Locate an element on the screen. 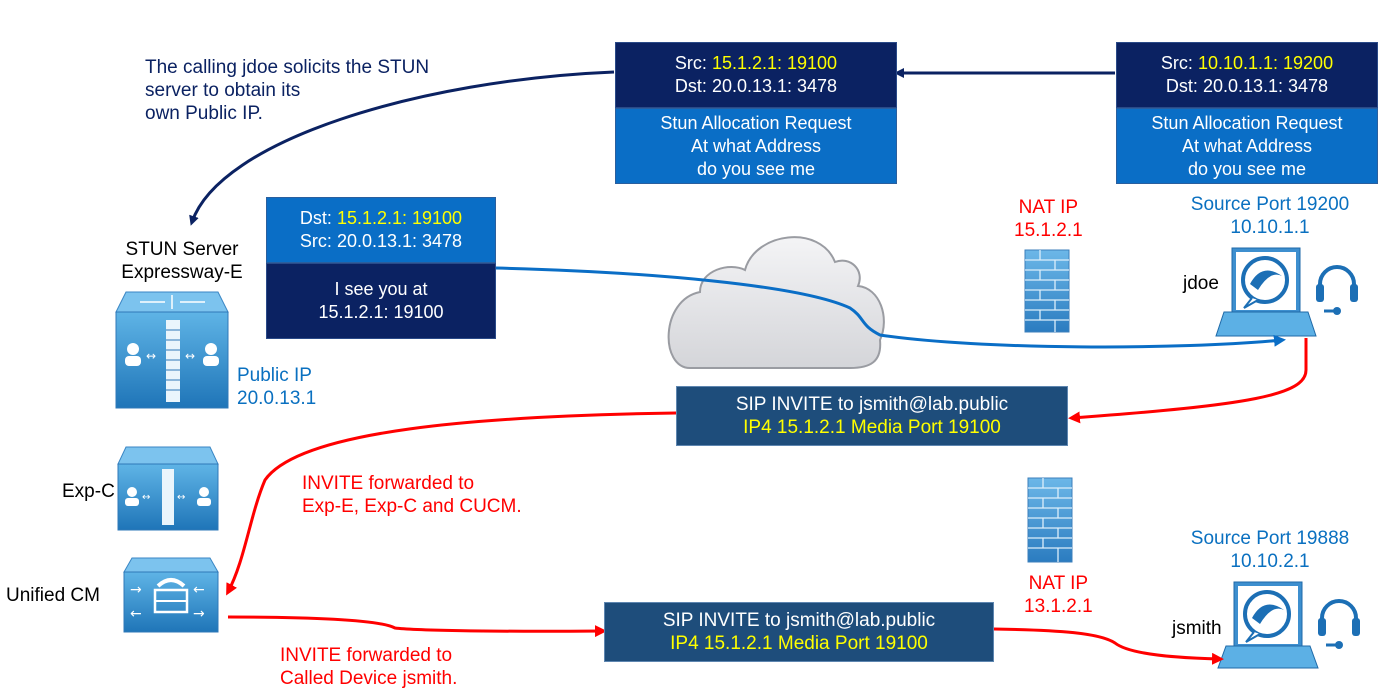 This screenshot has width=1384, height=694. stun-server-label: STUN Server Expressway-E is located at coordinates (182, 261).